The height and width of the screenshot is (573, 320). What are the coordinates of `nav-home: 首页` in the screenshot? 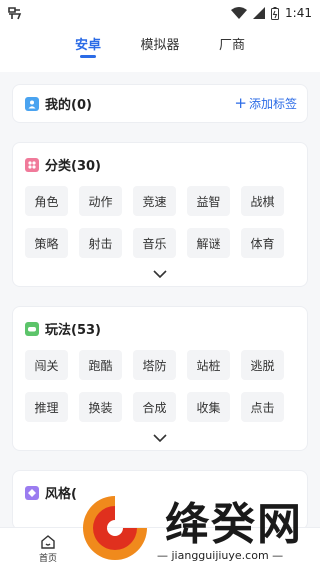 It's located at (48, 549).